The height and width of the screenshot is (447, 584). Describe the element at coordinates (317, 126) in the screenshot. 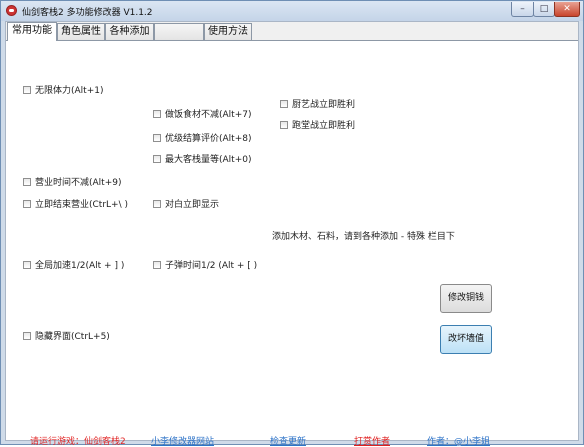

I see `option-palm-battle-win: 跑堂战立即胜利` at that location.